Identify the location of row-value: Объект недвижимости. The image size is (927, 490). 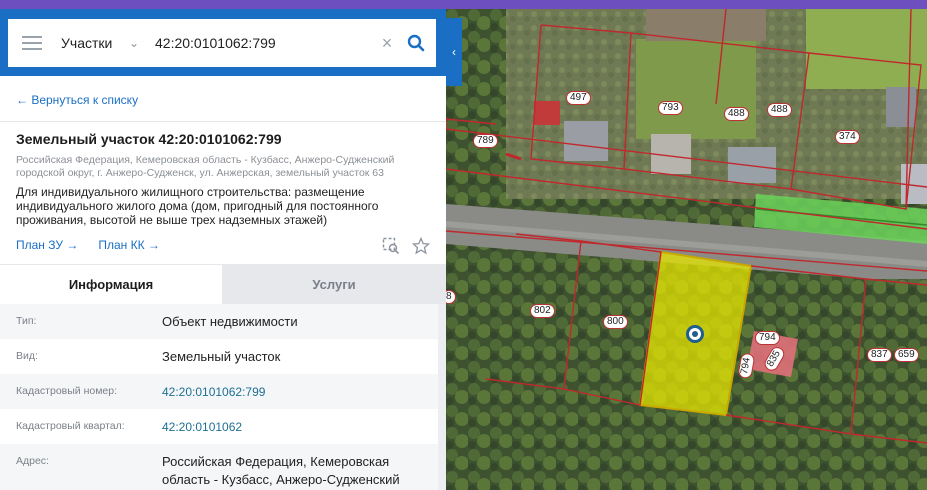
(230, 321).